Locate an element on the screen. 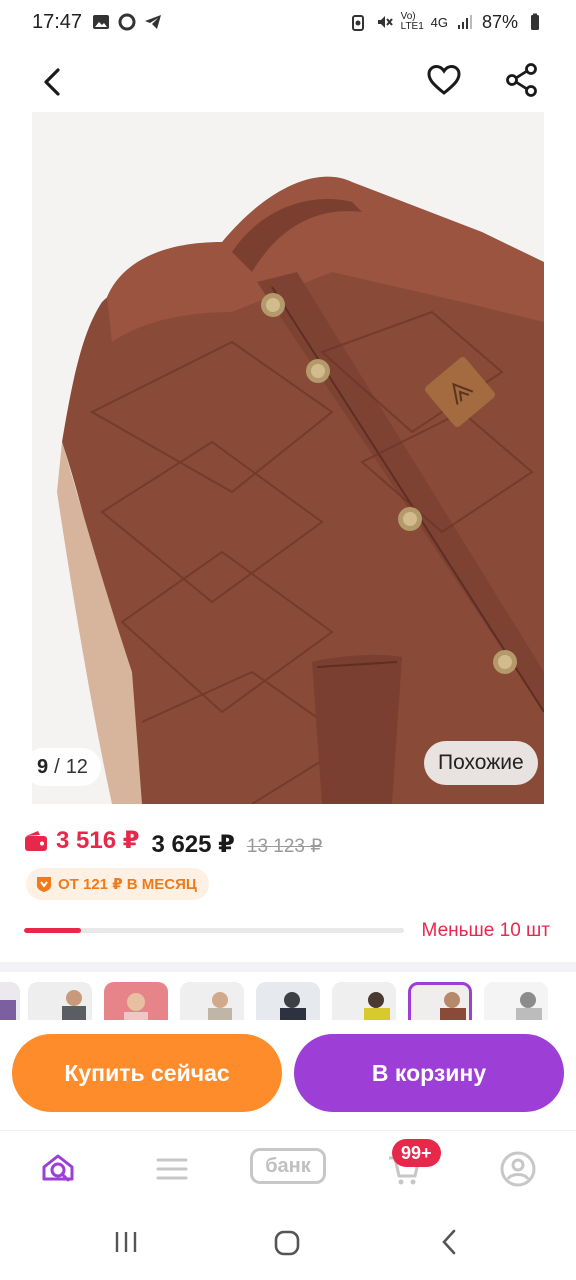 This screenshot has width=576, height=1280. battery-percent: 87% is located at coordinates (499, 21).